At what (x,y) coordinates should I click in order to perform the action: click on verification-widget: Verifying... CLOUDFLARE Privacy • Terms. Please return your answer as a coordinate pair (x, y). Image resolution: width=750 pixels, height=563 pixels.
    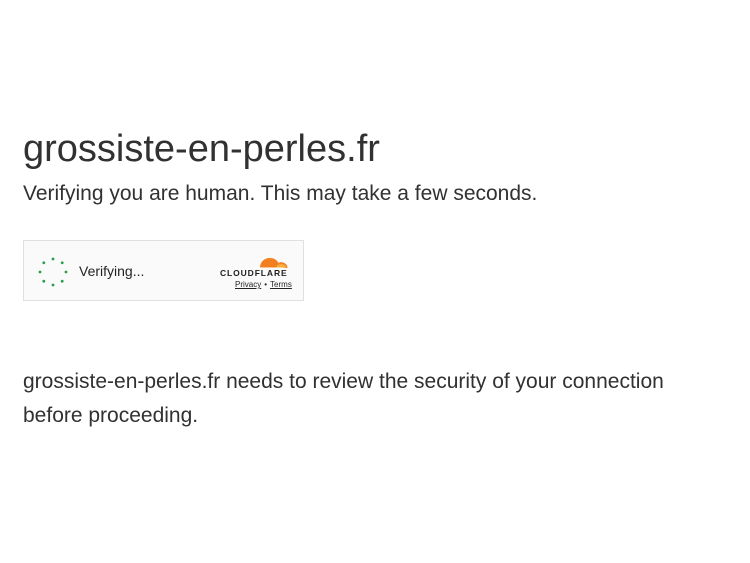
    Looking at the image, I should click on (163, 270).